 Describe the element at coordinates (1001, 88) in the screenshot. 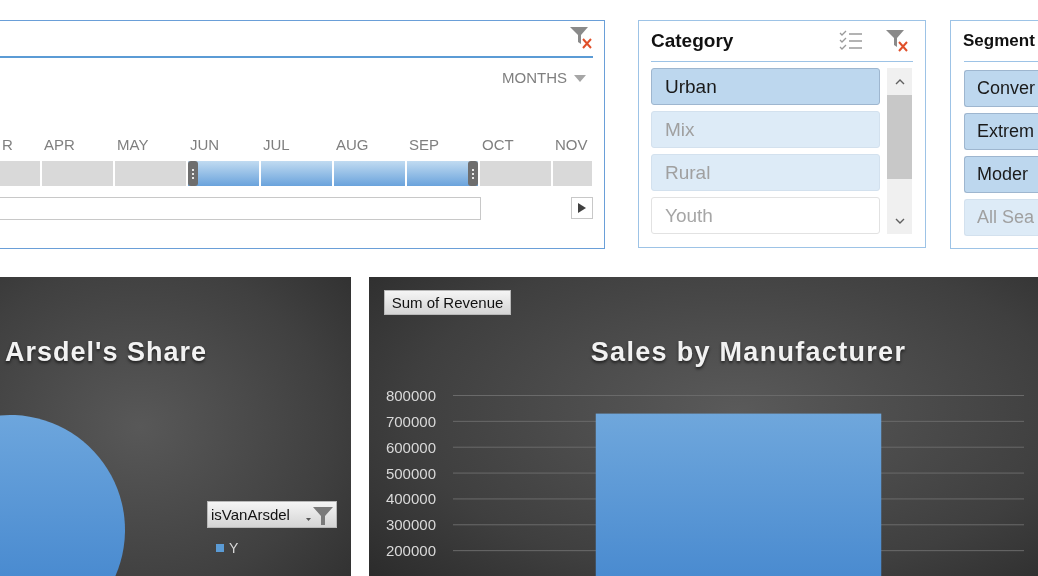

I see `slicer-item: Conver` at that location.